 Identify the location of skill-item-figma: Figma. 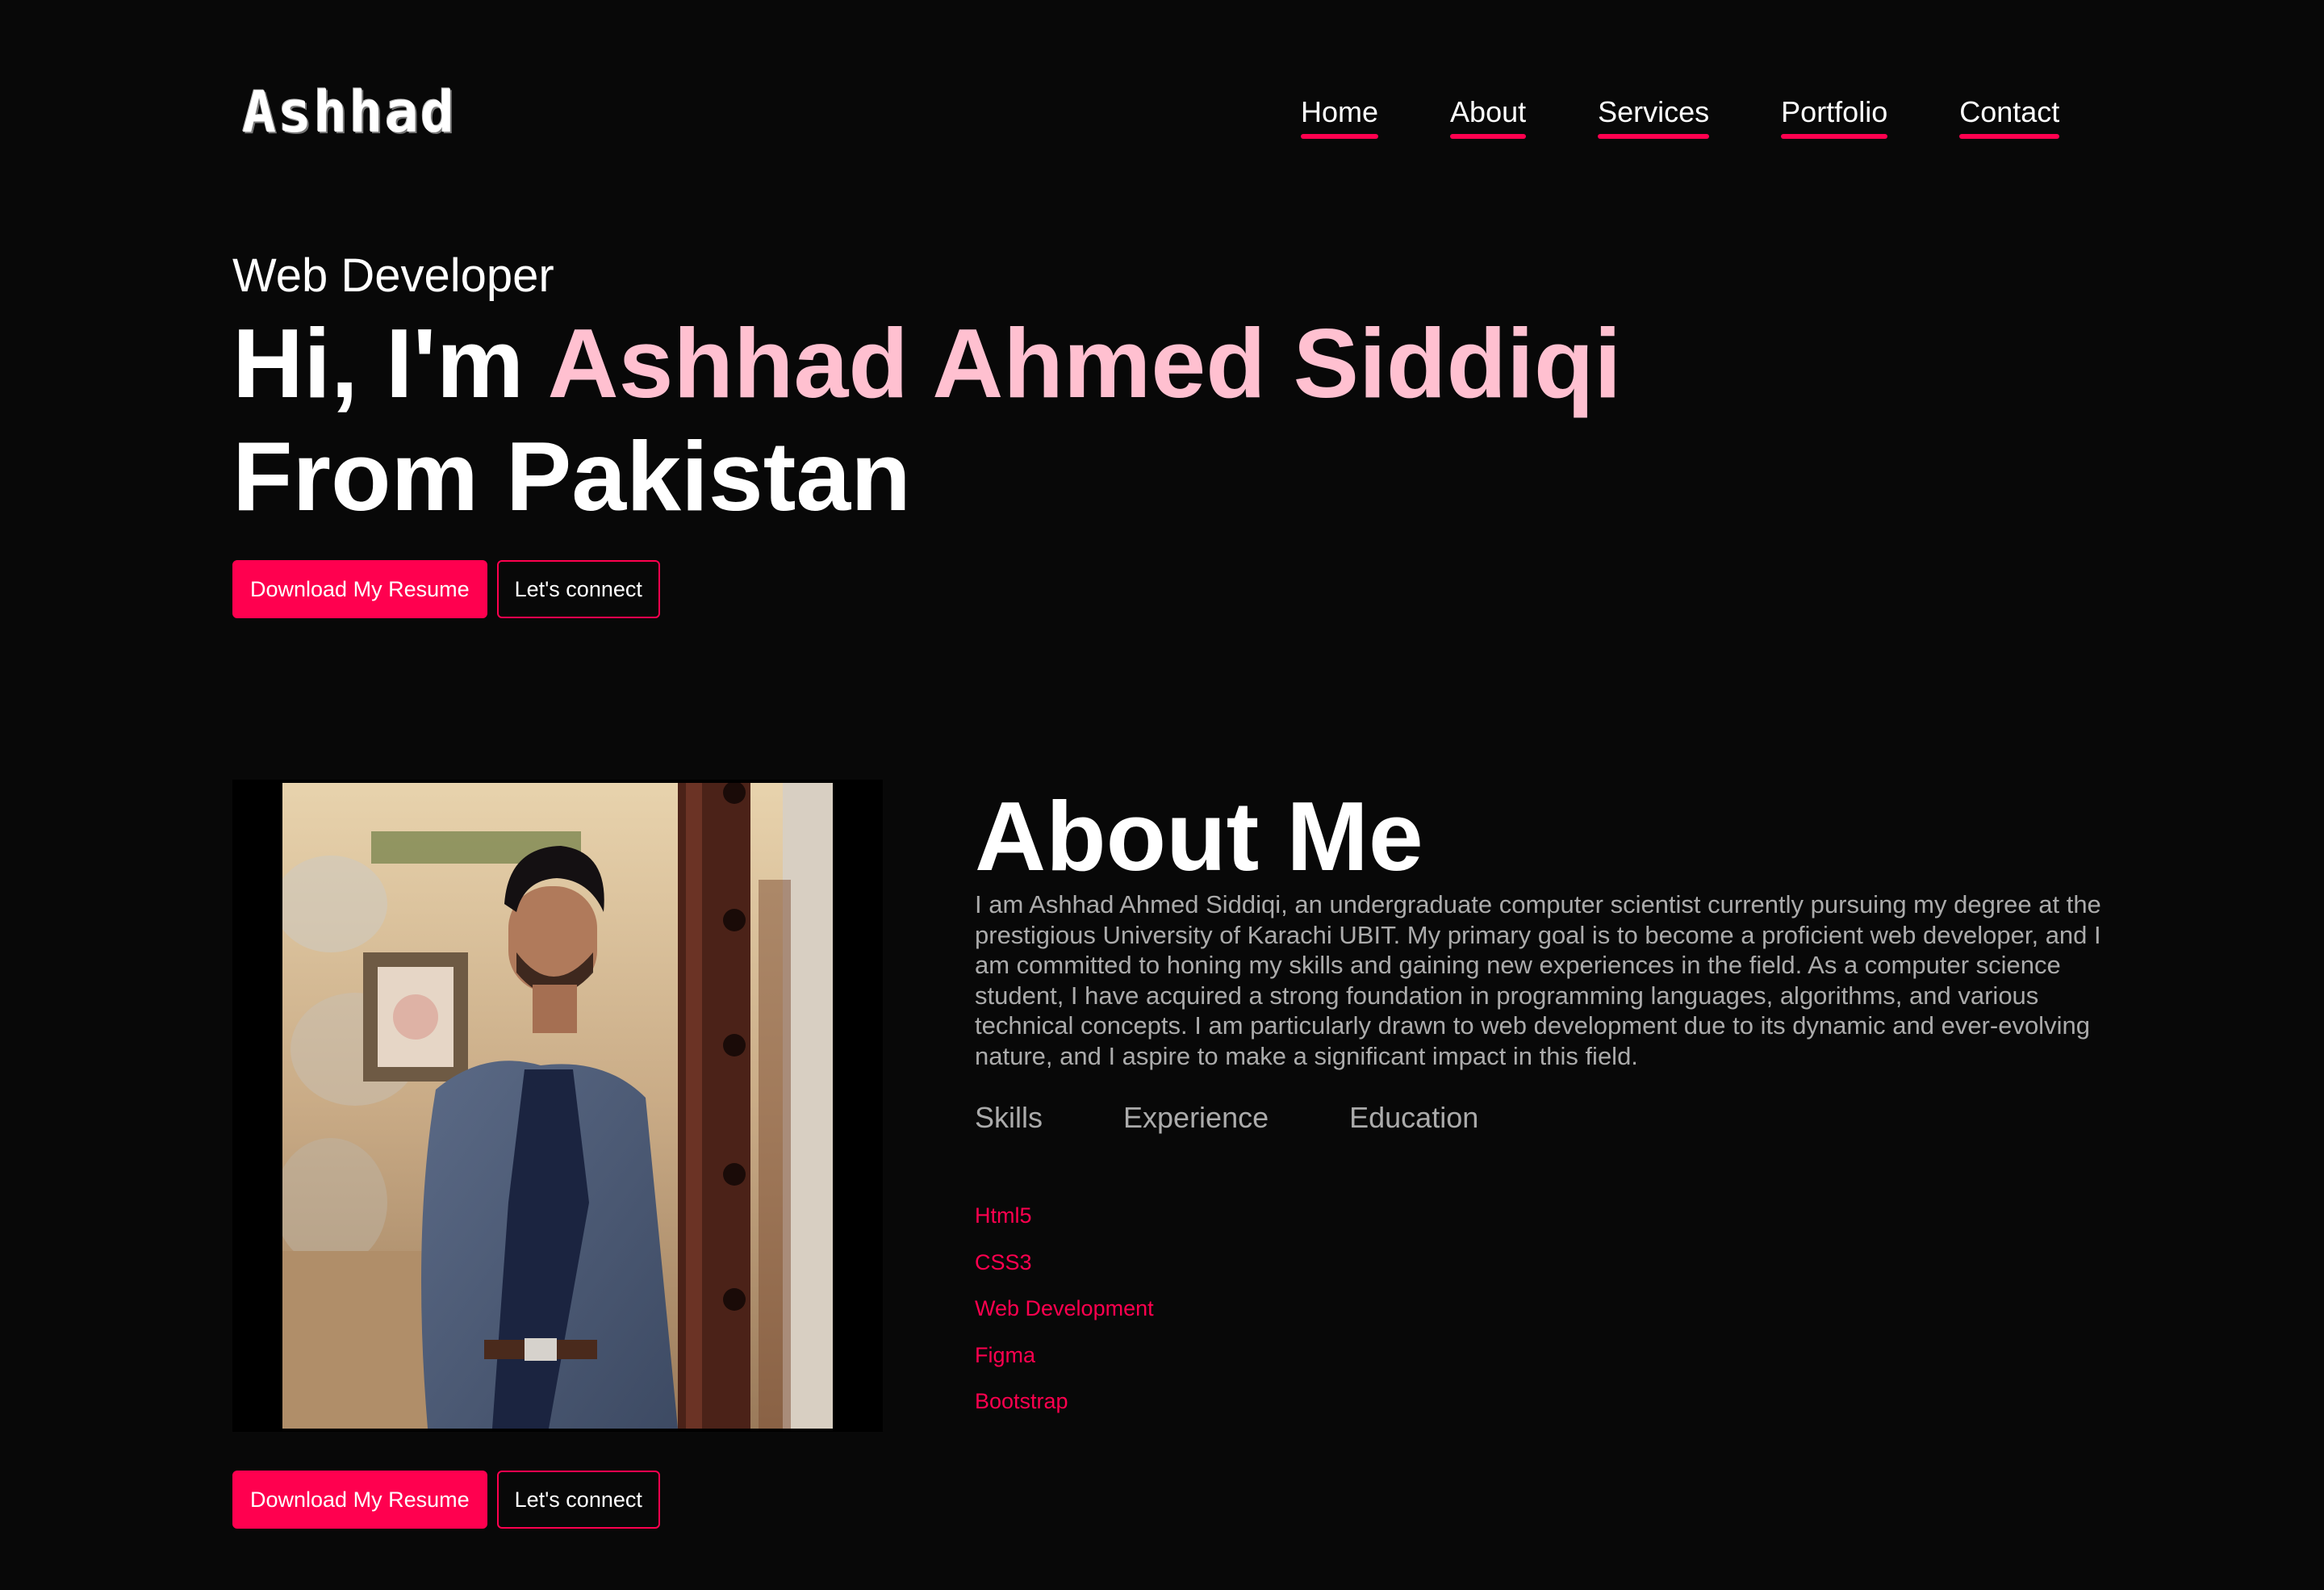
(1005, 1354).